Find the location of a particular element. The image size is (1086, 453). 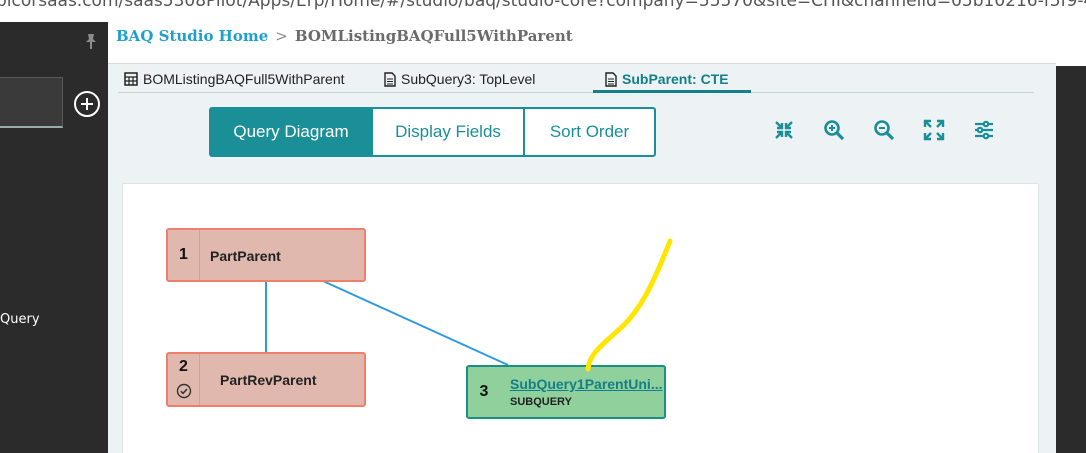

tab-label: BOMListingBAQFull5WithParent is located at coordinates (244, 79).